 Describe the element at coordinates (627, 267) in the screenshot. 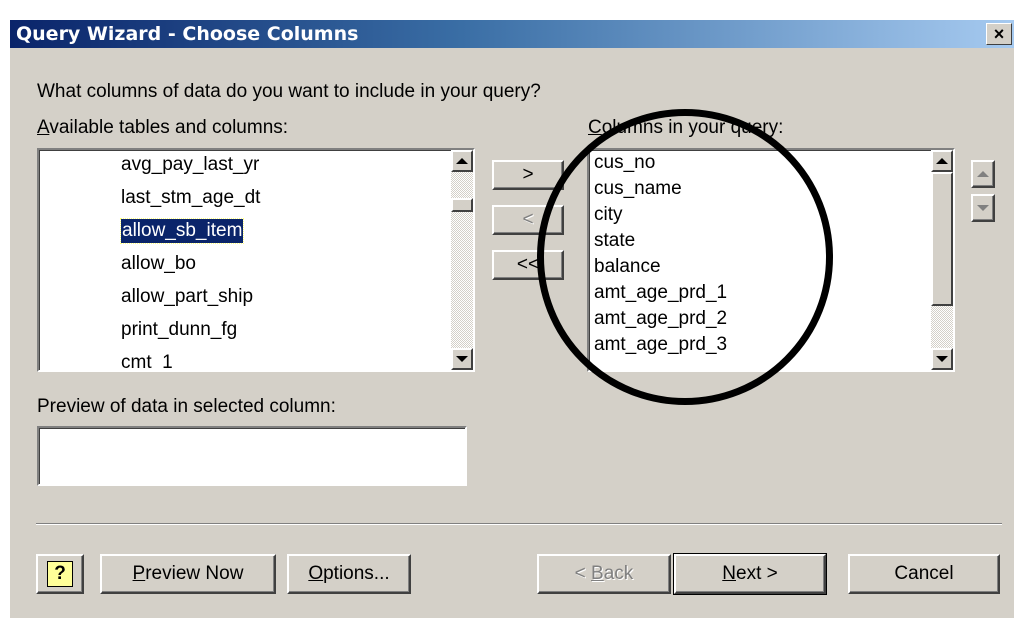

I see `list-item: balance` at that location.